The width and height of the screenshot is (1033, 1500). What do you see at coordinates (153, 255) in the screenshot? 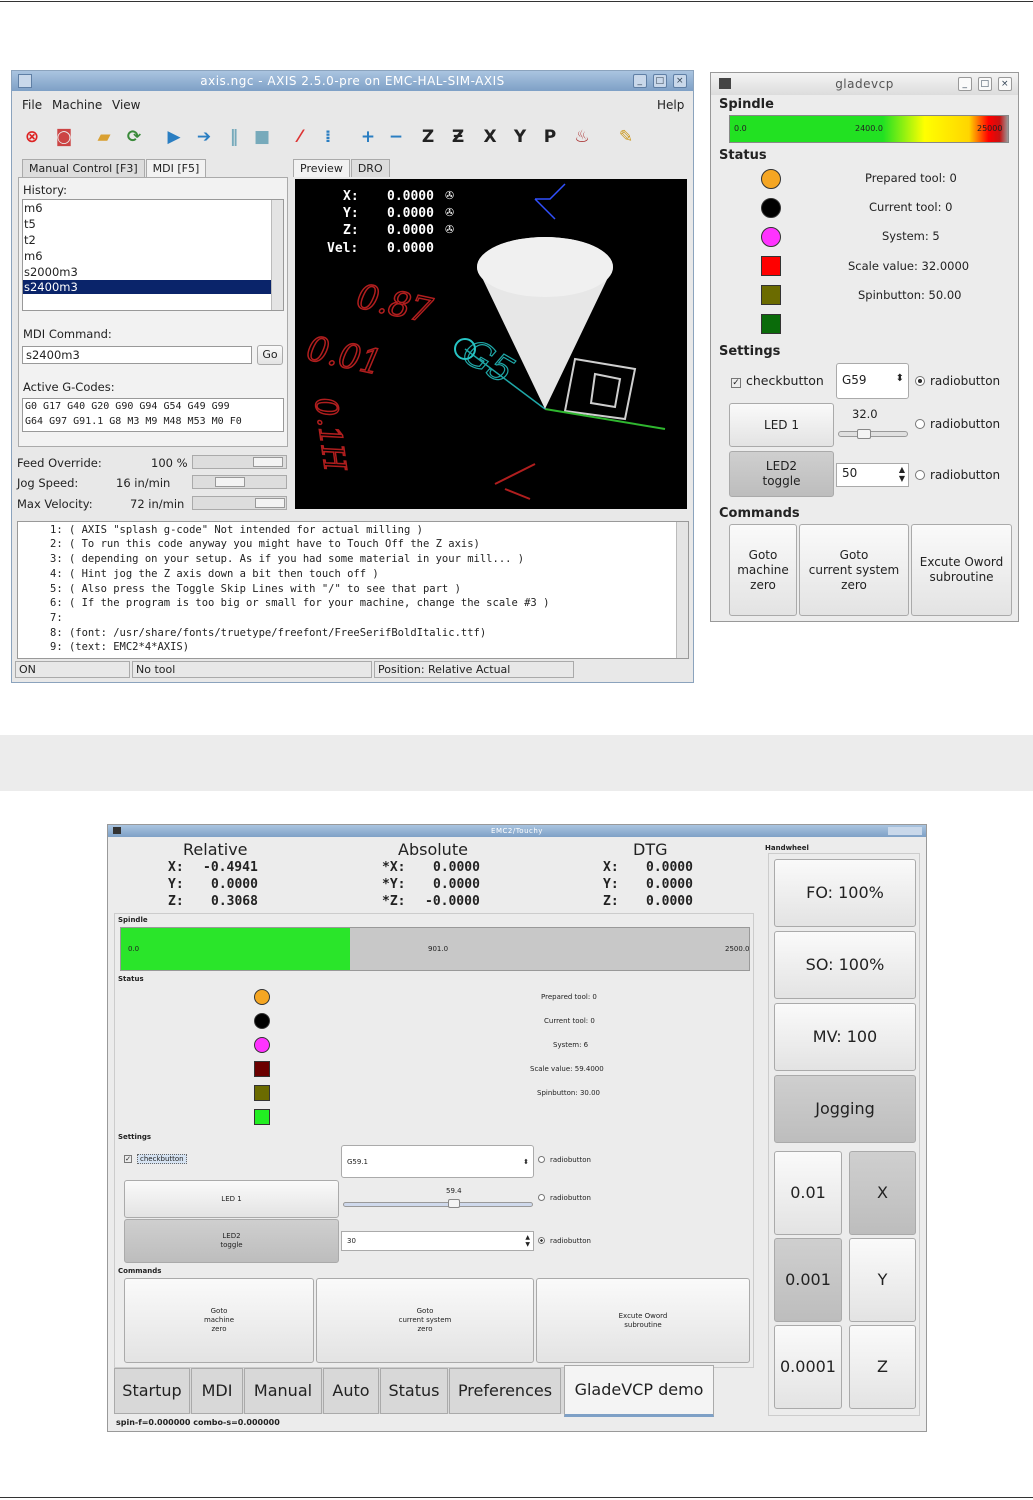
I see `history-list` at bounding box center [153, 255].